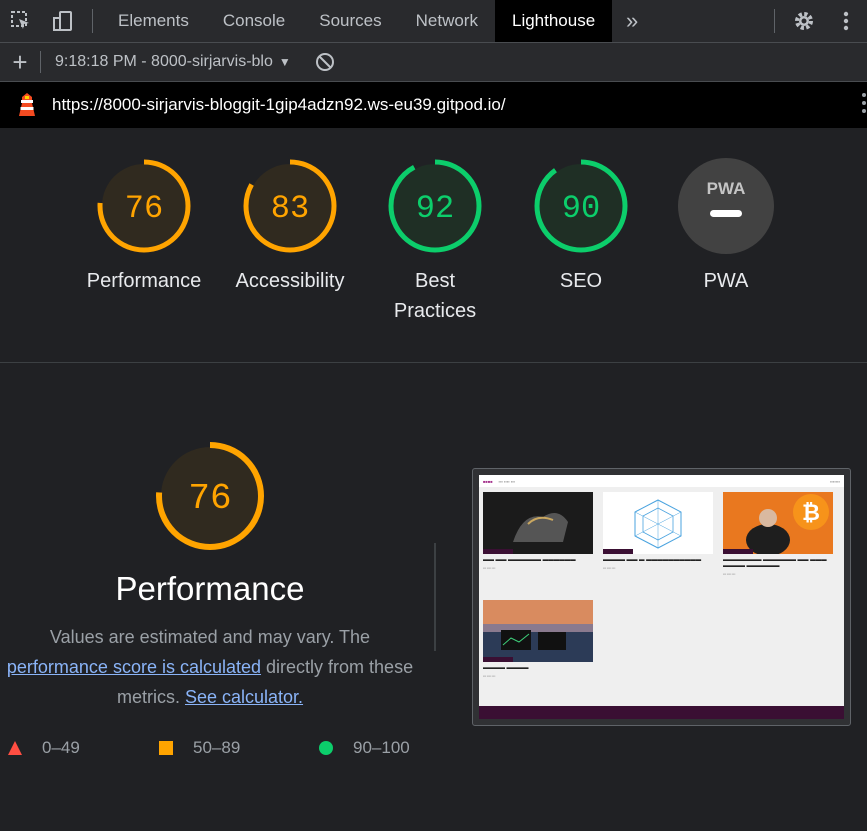  What do you see at coordinates (864, 105) in the screenshot?
I see `report-menu-icon` at bounding box center [864, 105].